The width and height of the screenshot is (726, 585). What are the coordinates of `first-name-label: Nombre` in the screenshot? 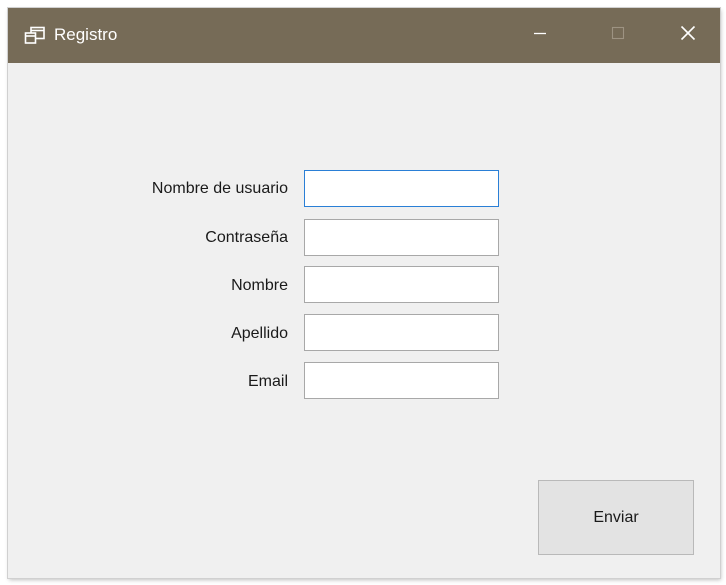 It's located at (259, 285).